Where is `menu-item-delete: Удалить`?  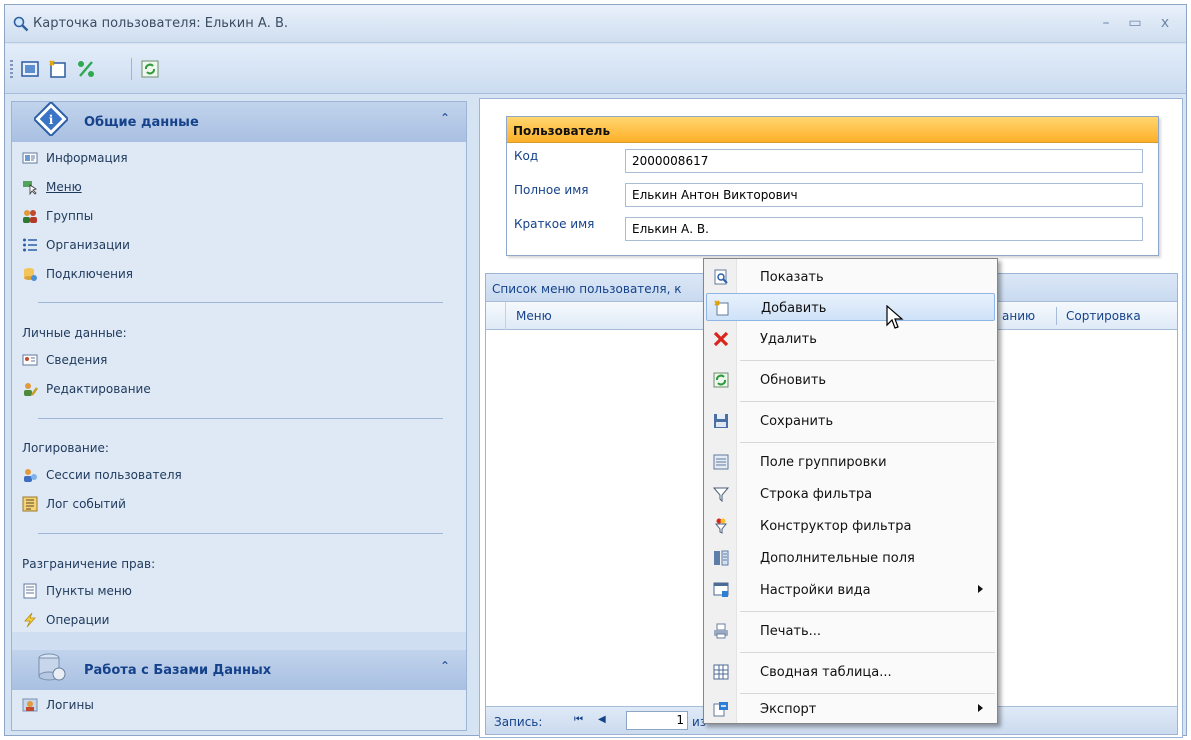 menu-item-delete: Удалить is located at coordinates (850, 339).